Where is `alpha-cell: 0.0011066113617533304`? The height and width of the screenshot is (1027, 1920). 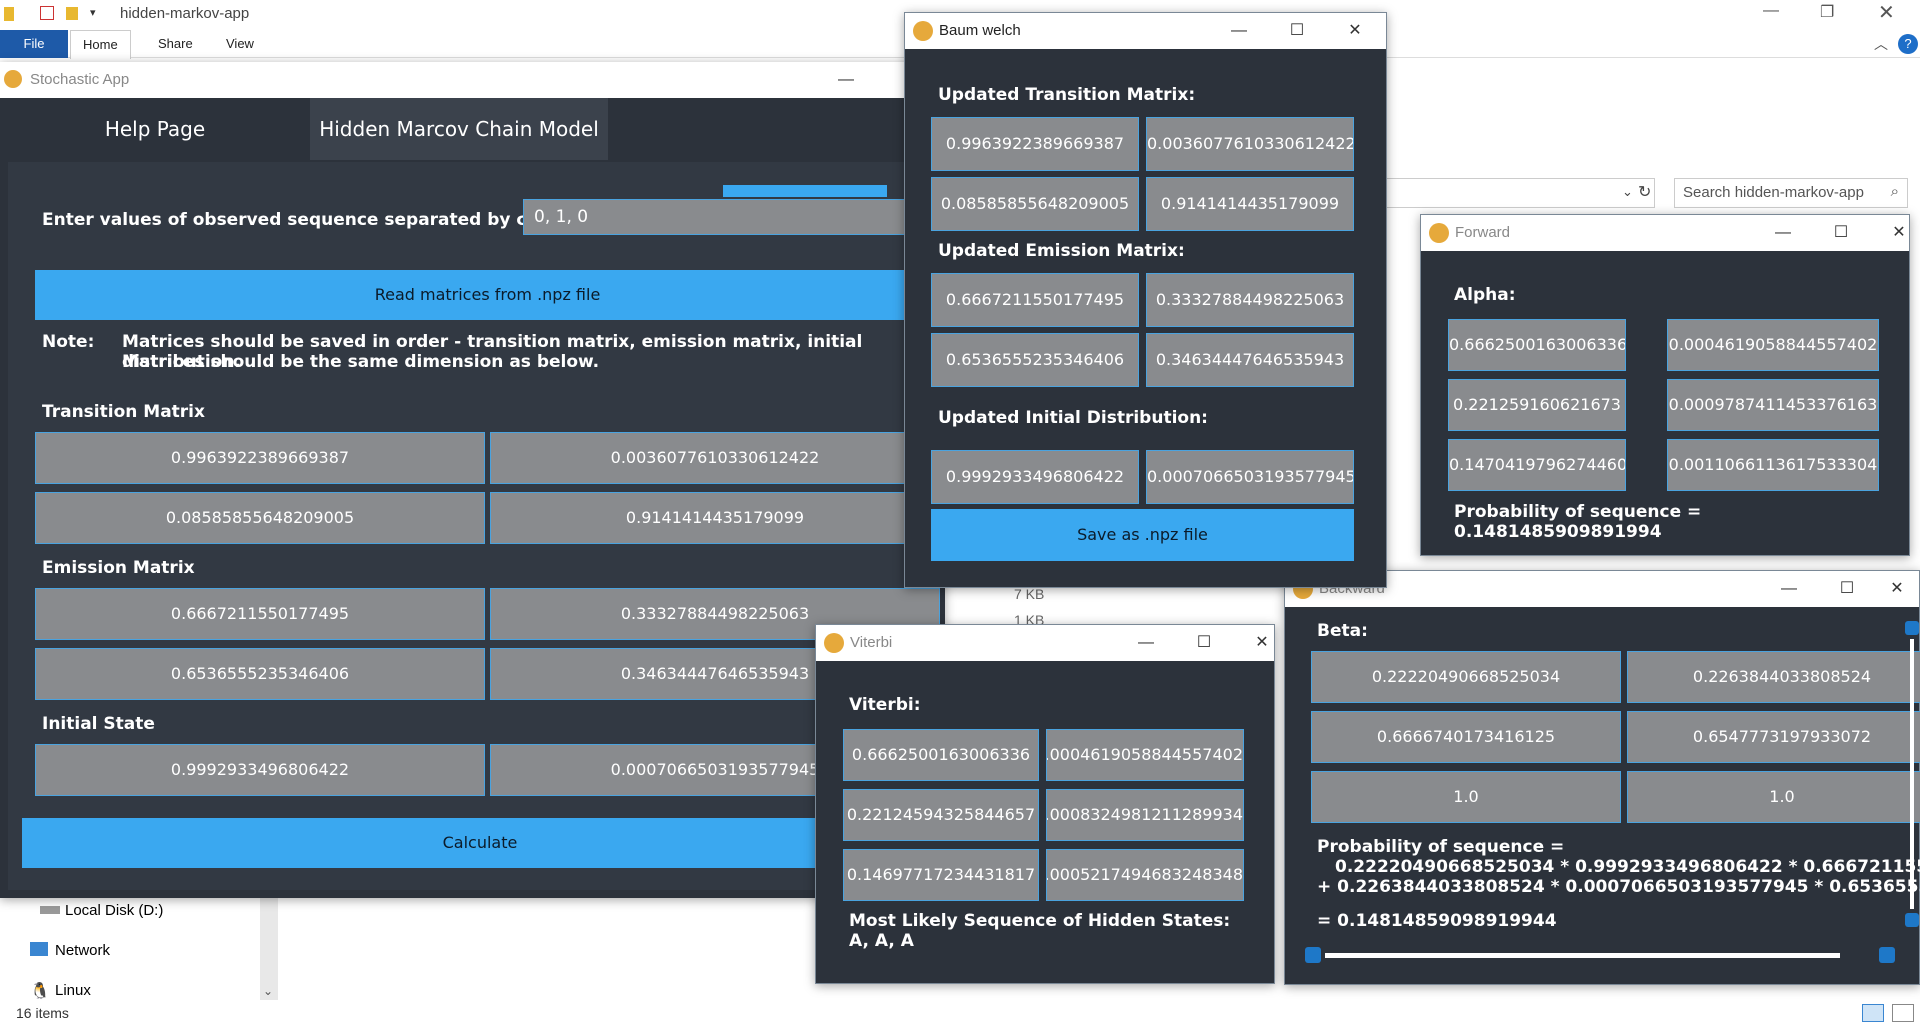
alpha-cell: 0.0011066113617533304 is located at coordinates (1773, 465).